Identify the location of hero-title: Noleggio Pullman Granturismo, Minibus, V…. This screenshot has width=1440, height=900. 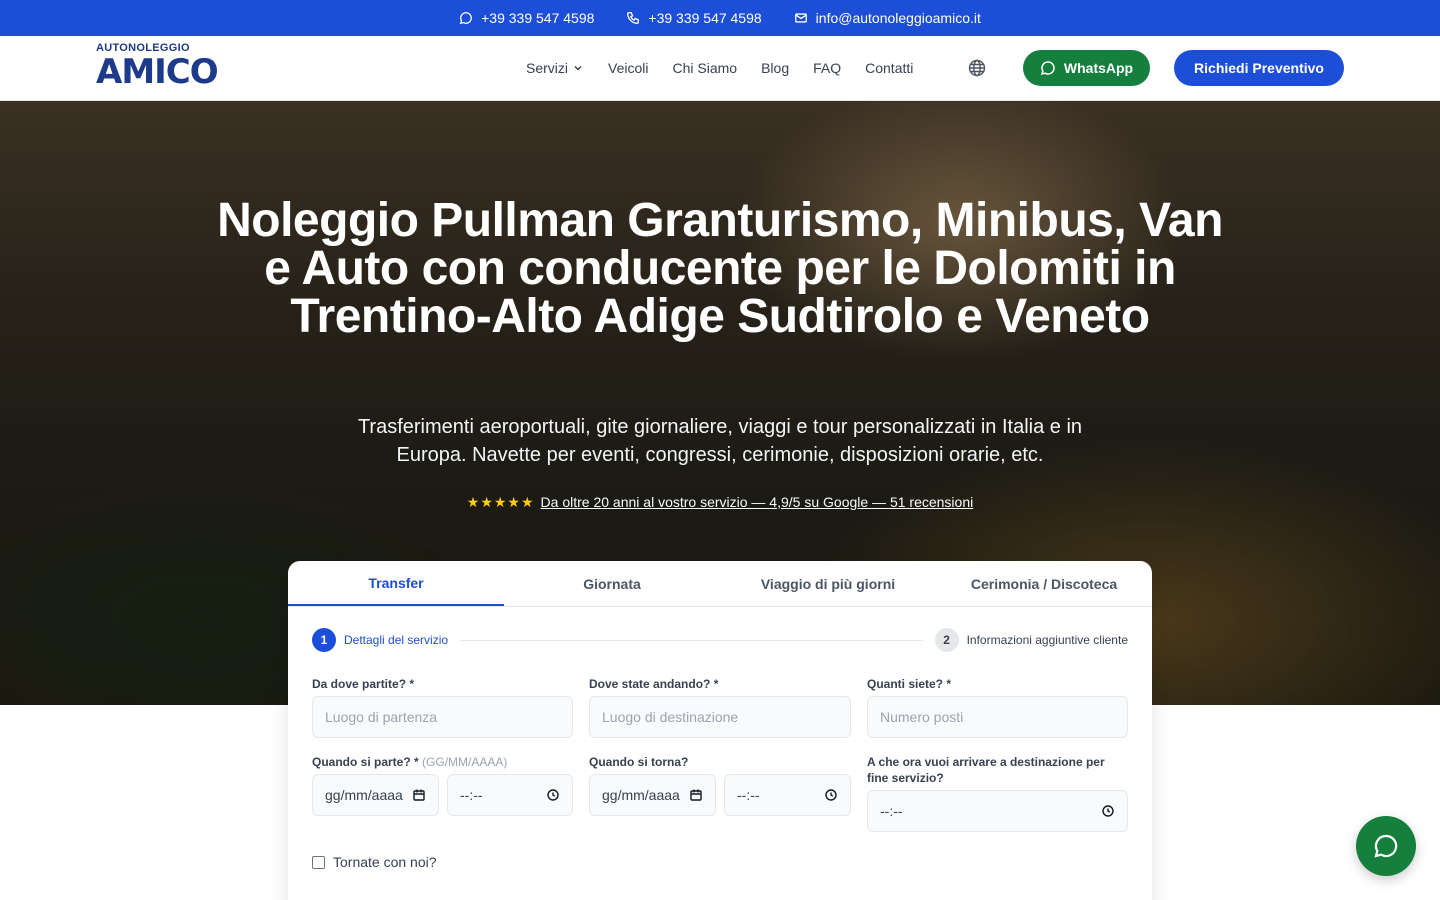
(720, 268).